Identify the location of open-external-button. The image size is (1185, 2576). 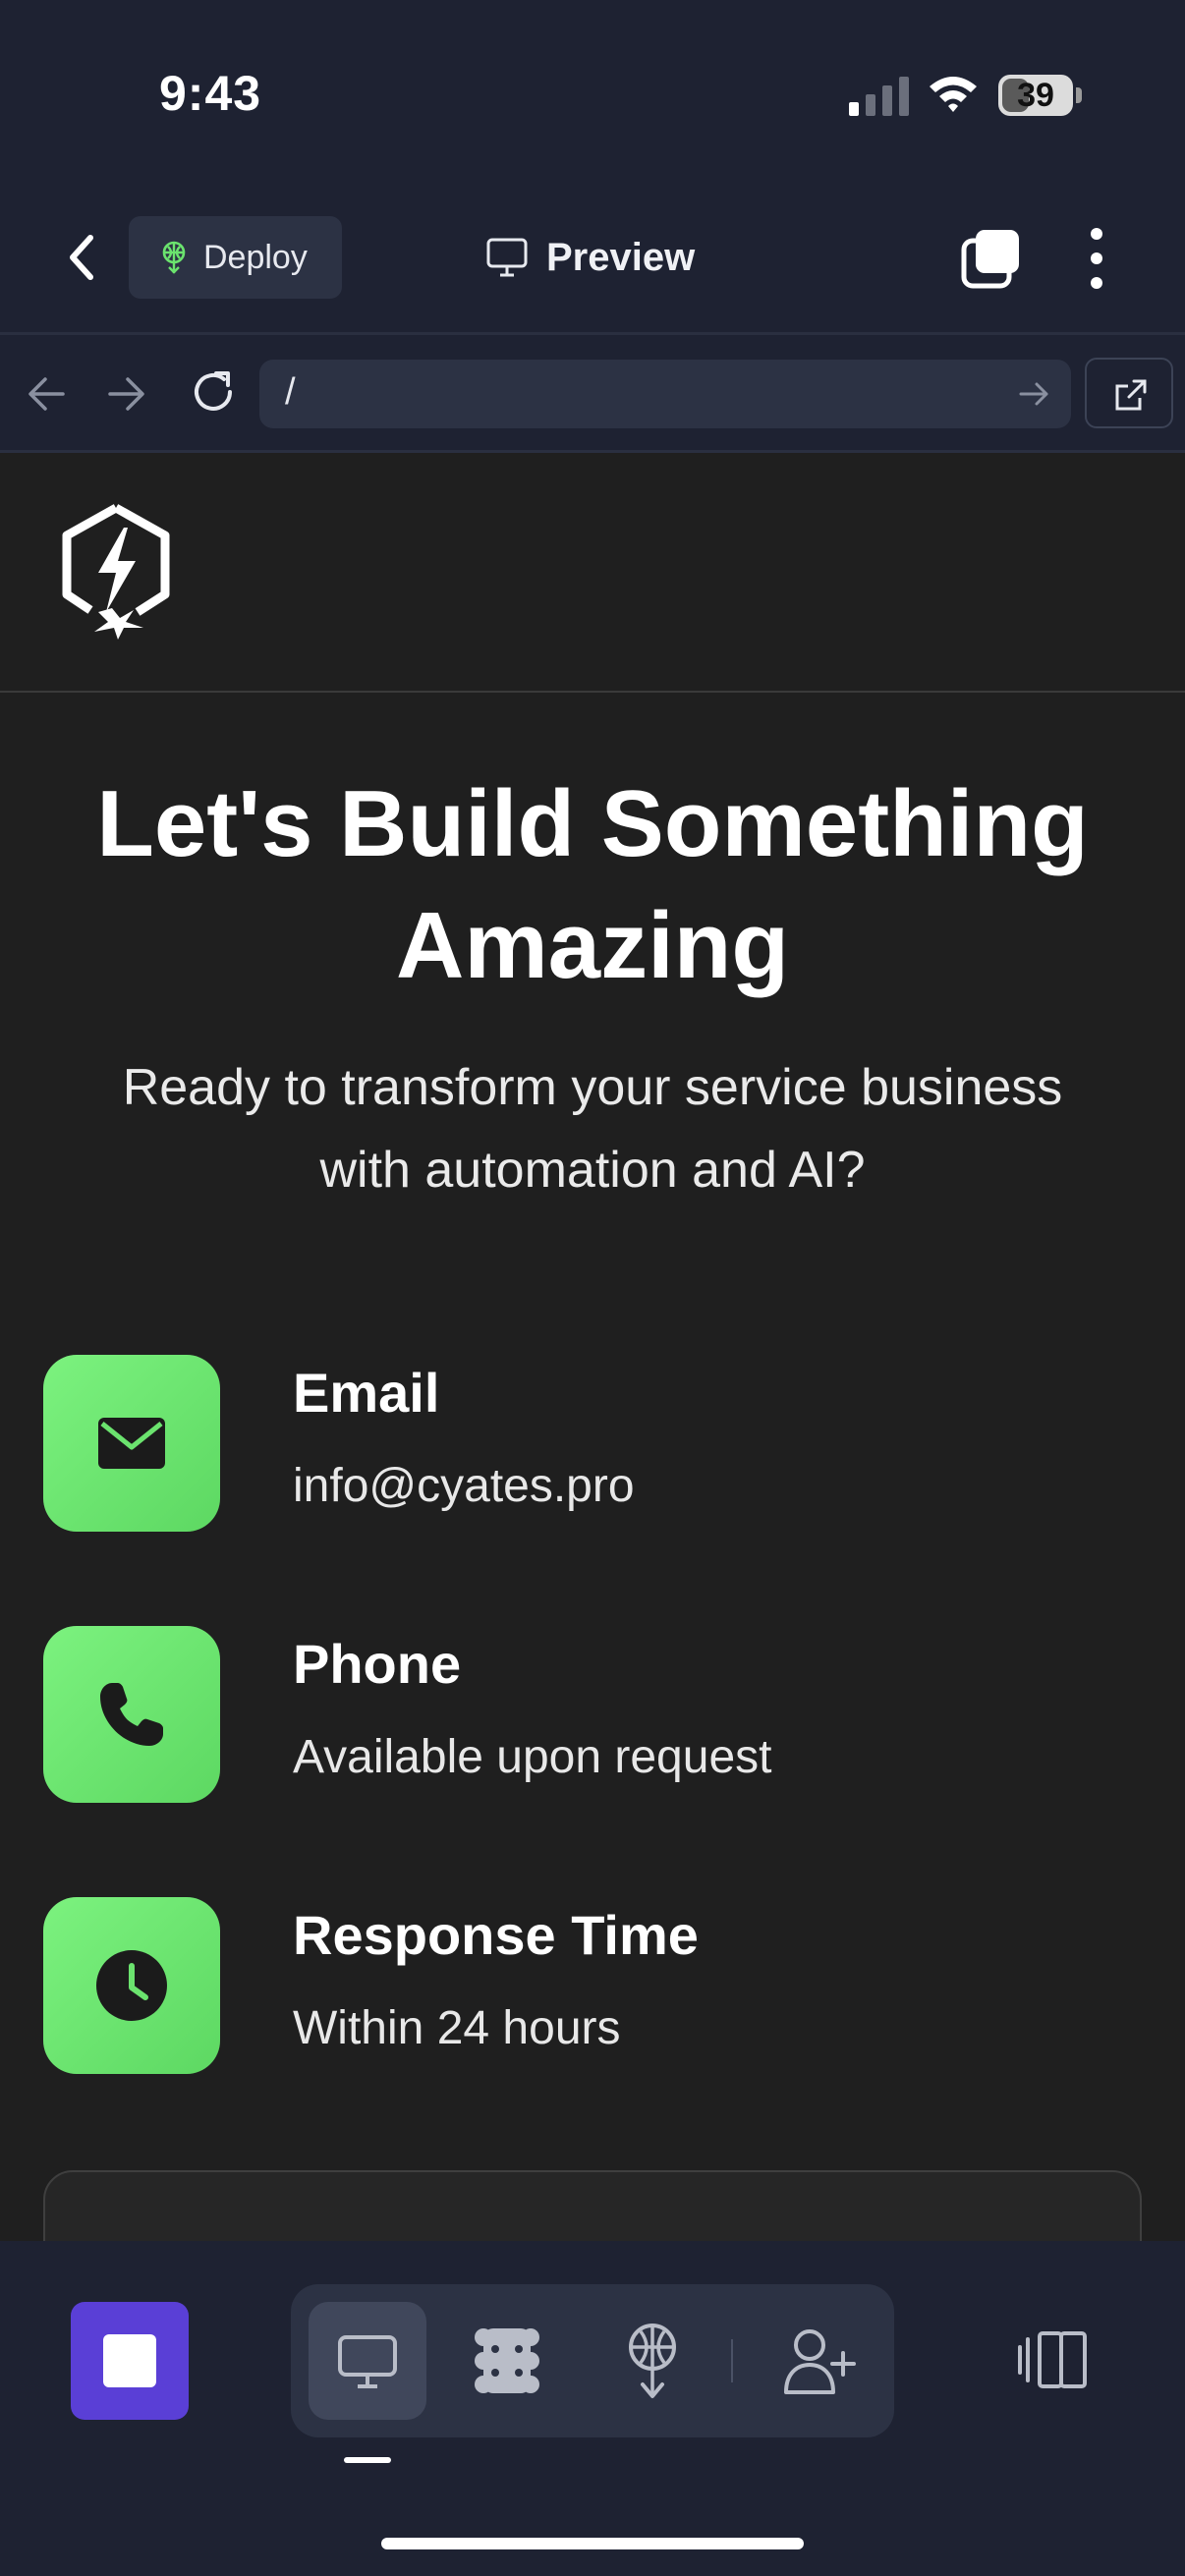
(1129, 393).